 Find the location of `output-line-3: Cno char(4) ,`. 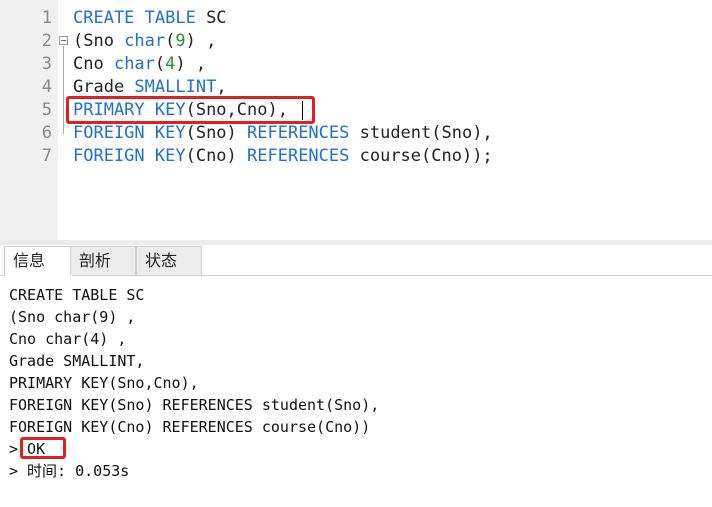

output-line-3: Cno char(4) , is located at coordinates (68, 339).